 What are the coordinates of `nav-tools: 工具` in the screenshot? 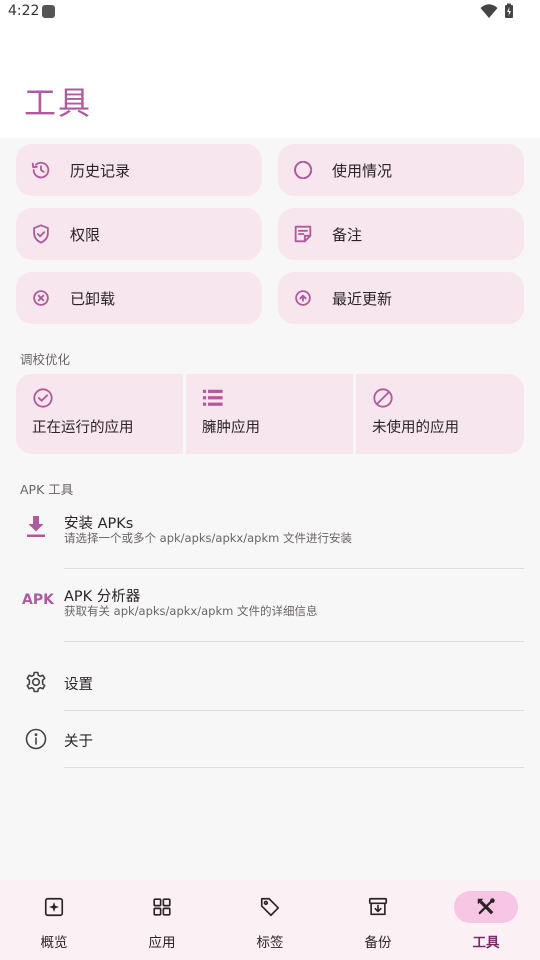 It's located at (486, 920).